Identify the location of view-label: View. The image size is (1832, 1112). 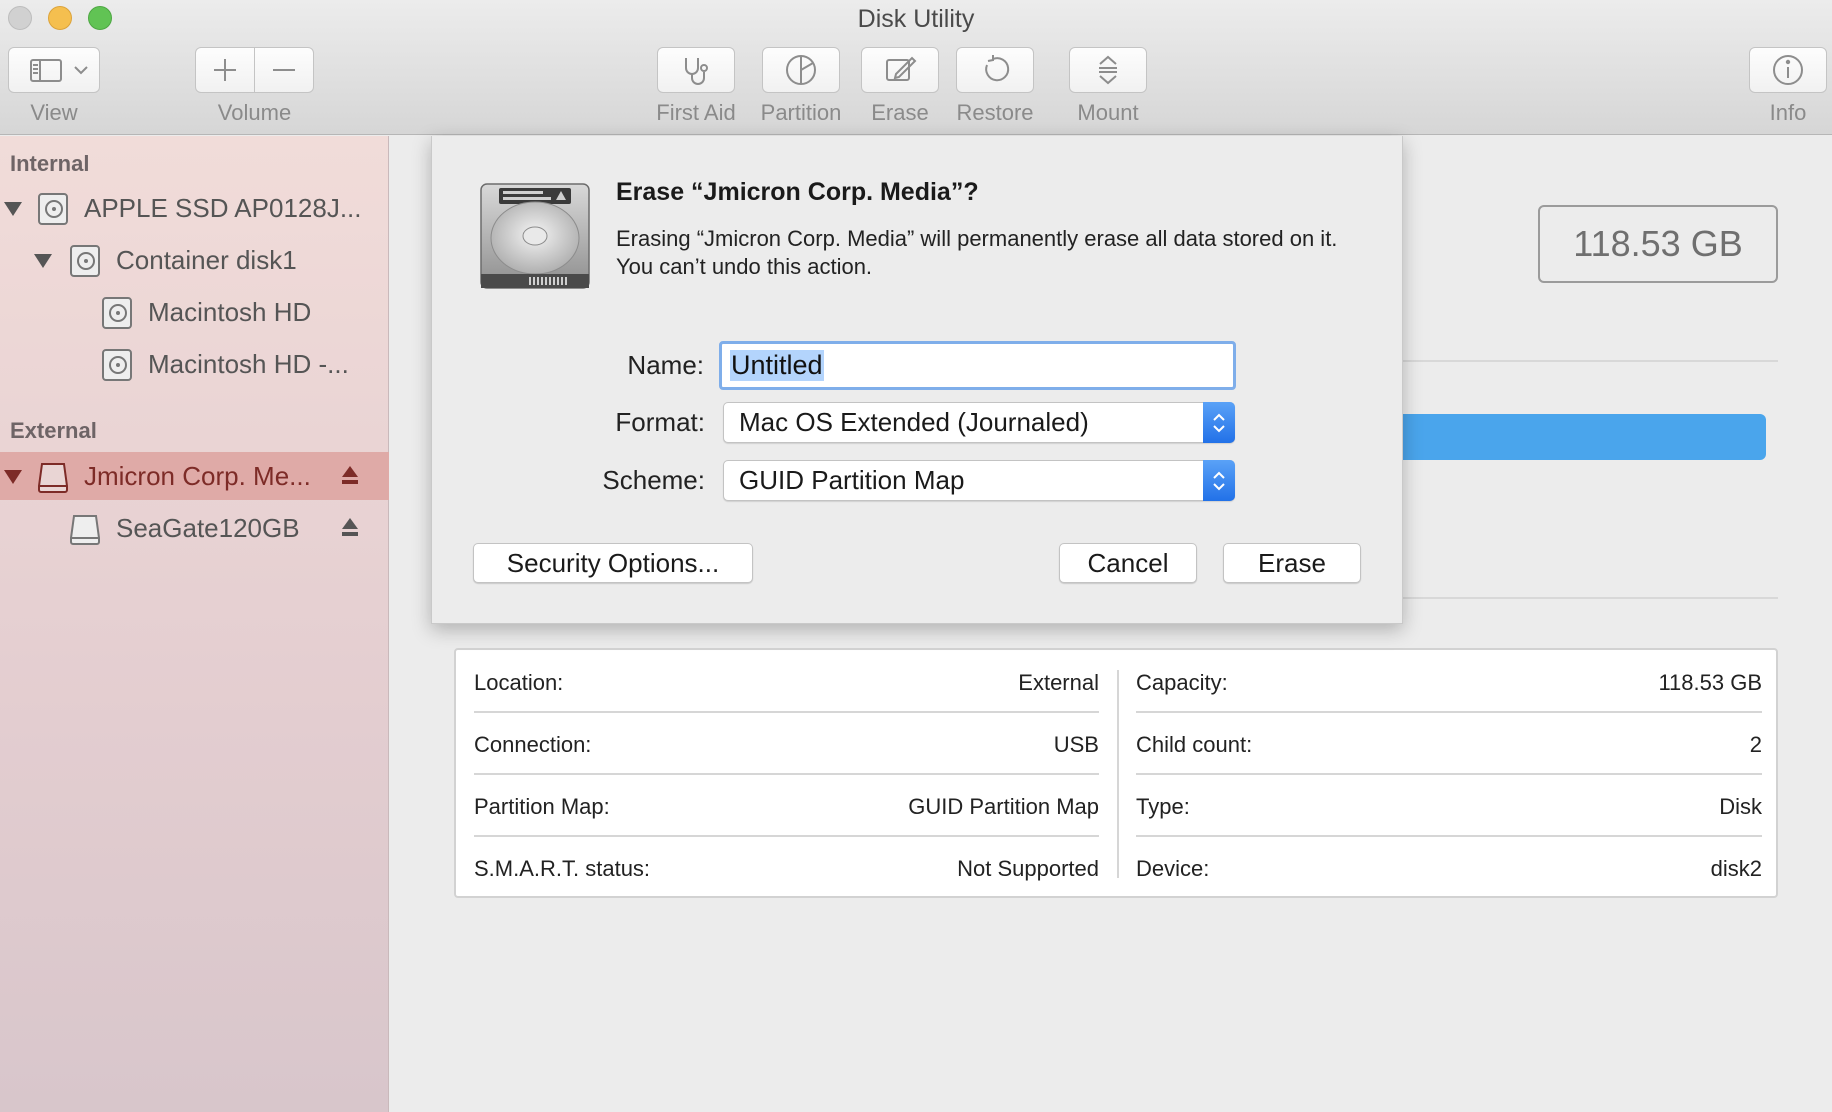
(54, 112).